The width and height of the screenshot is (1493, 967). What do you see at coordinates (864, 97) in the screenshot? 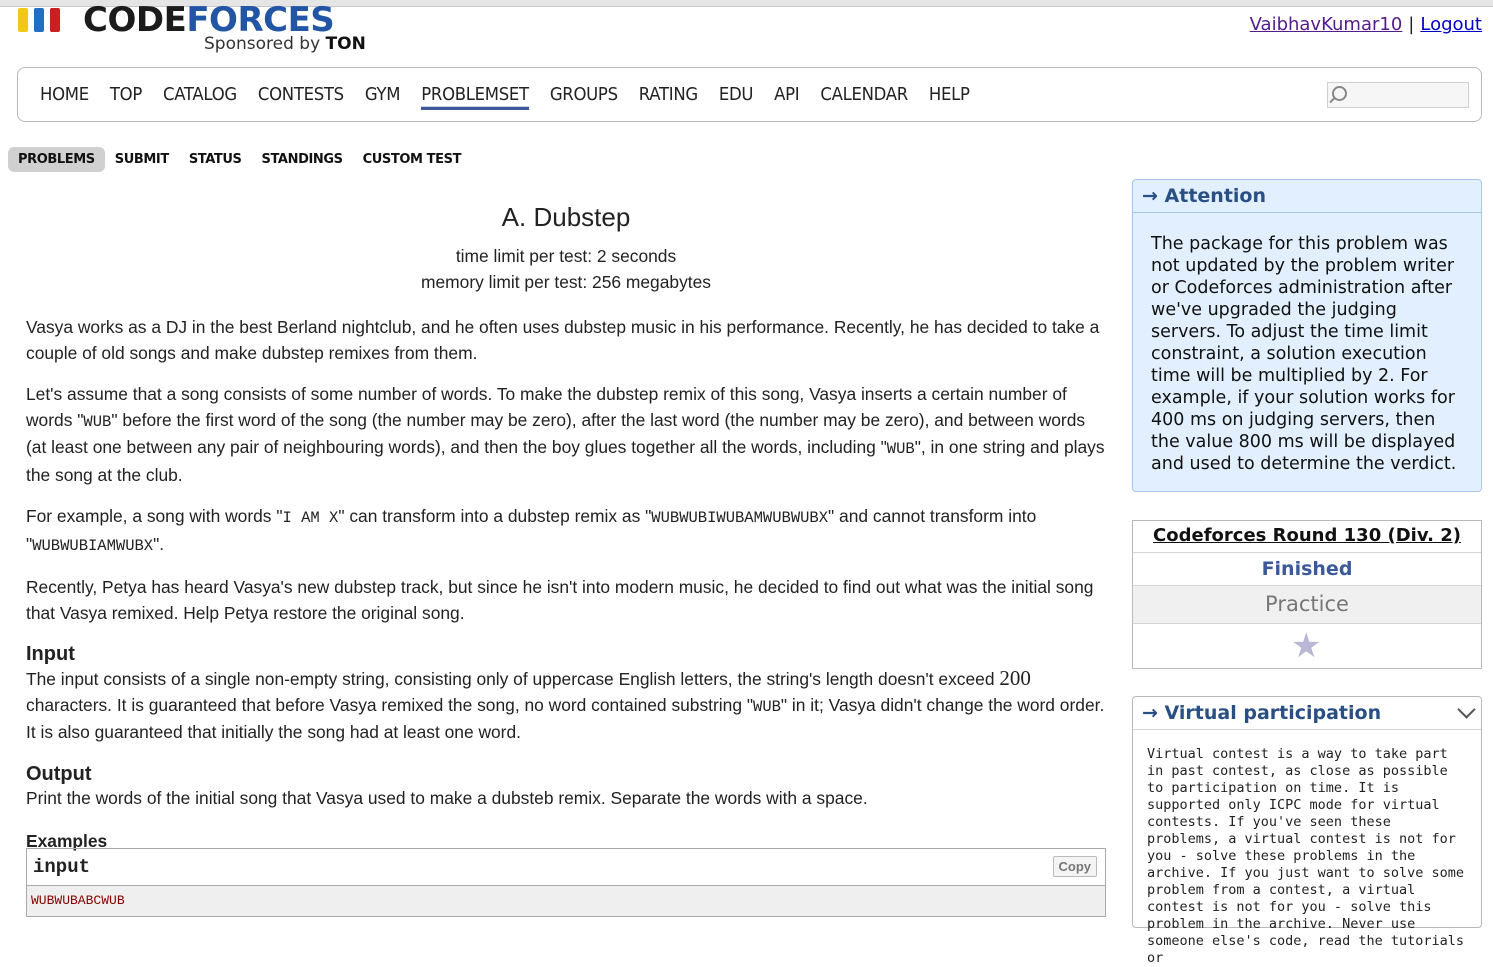
I see `menu-item-calendar: CALENDAR` at bounding box center [864, 97].